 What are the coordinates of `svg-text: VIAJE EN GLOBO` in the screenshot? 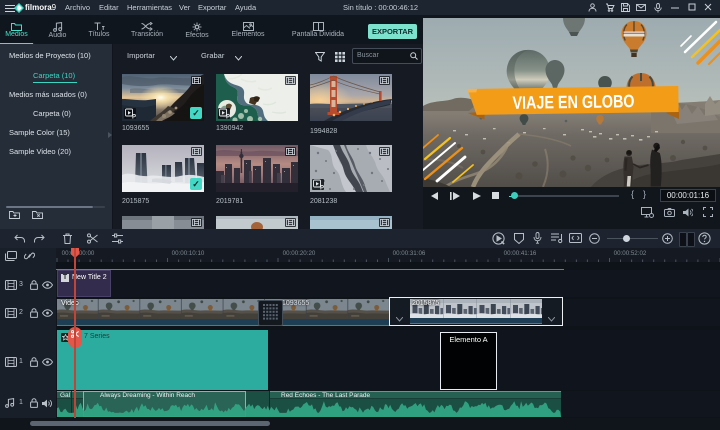 It's located at (573, 102).